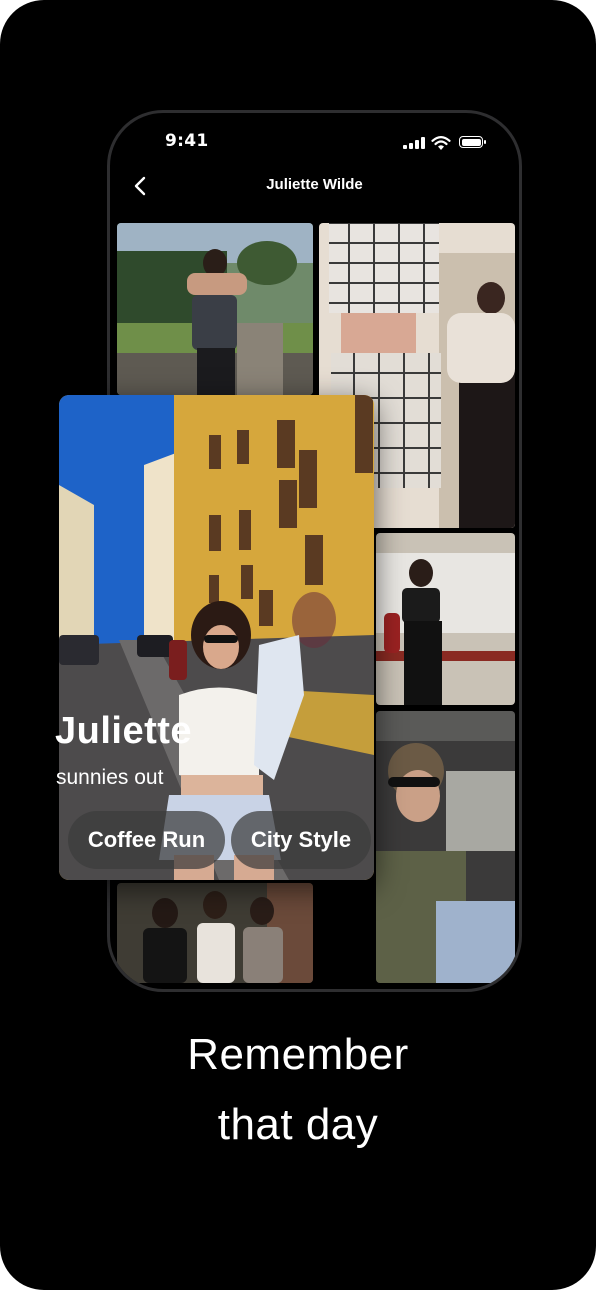  What do you see at coordinates (414, 143) in the screenshot?
I see `signal-icon` at bounding box center [414, 143].